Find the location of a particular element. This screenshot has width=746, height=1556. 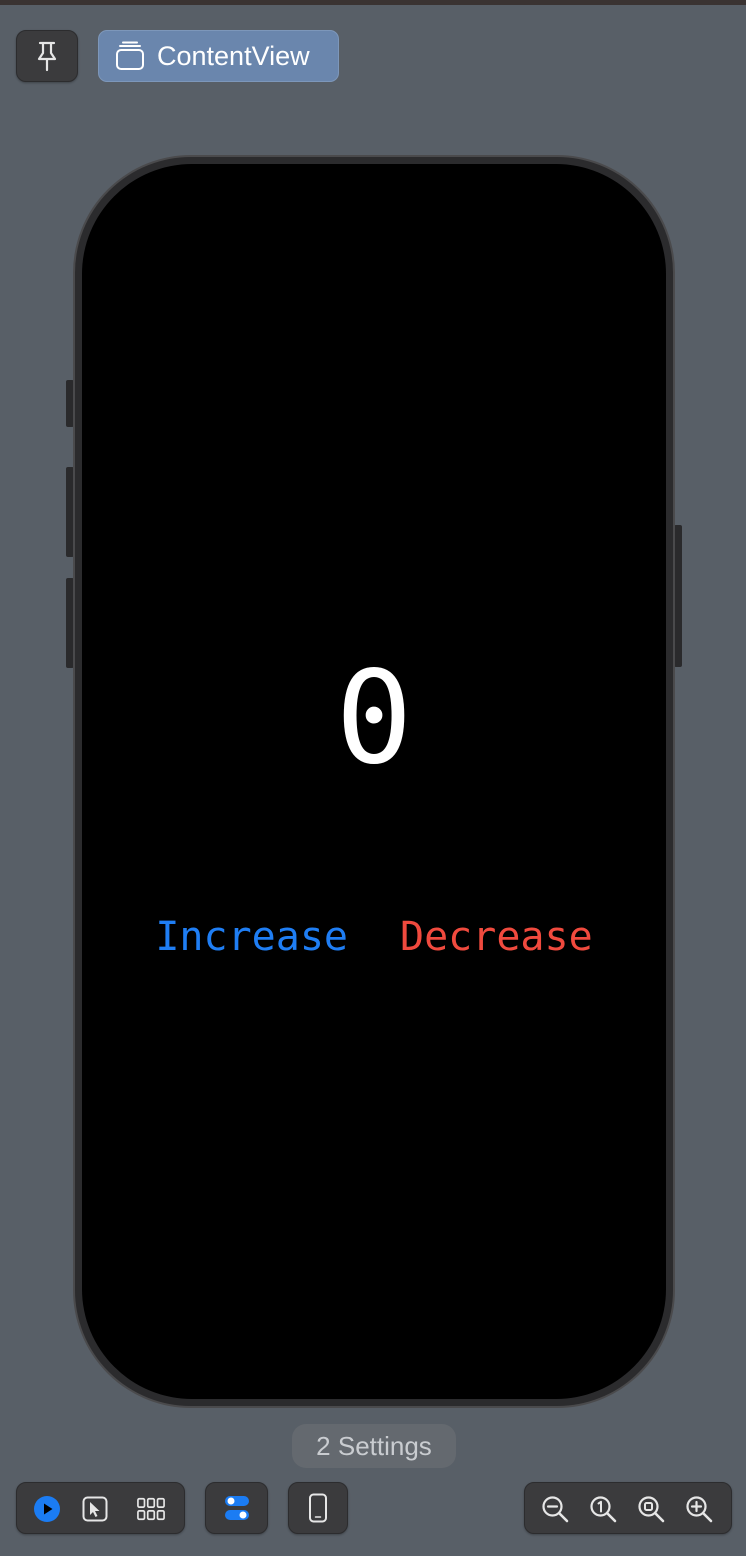

preview-mode-group is located at coordinates (100, 1508).